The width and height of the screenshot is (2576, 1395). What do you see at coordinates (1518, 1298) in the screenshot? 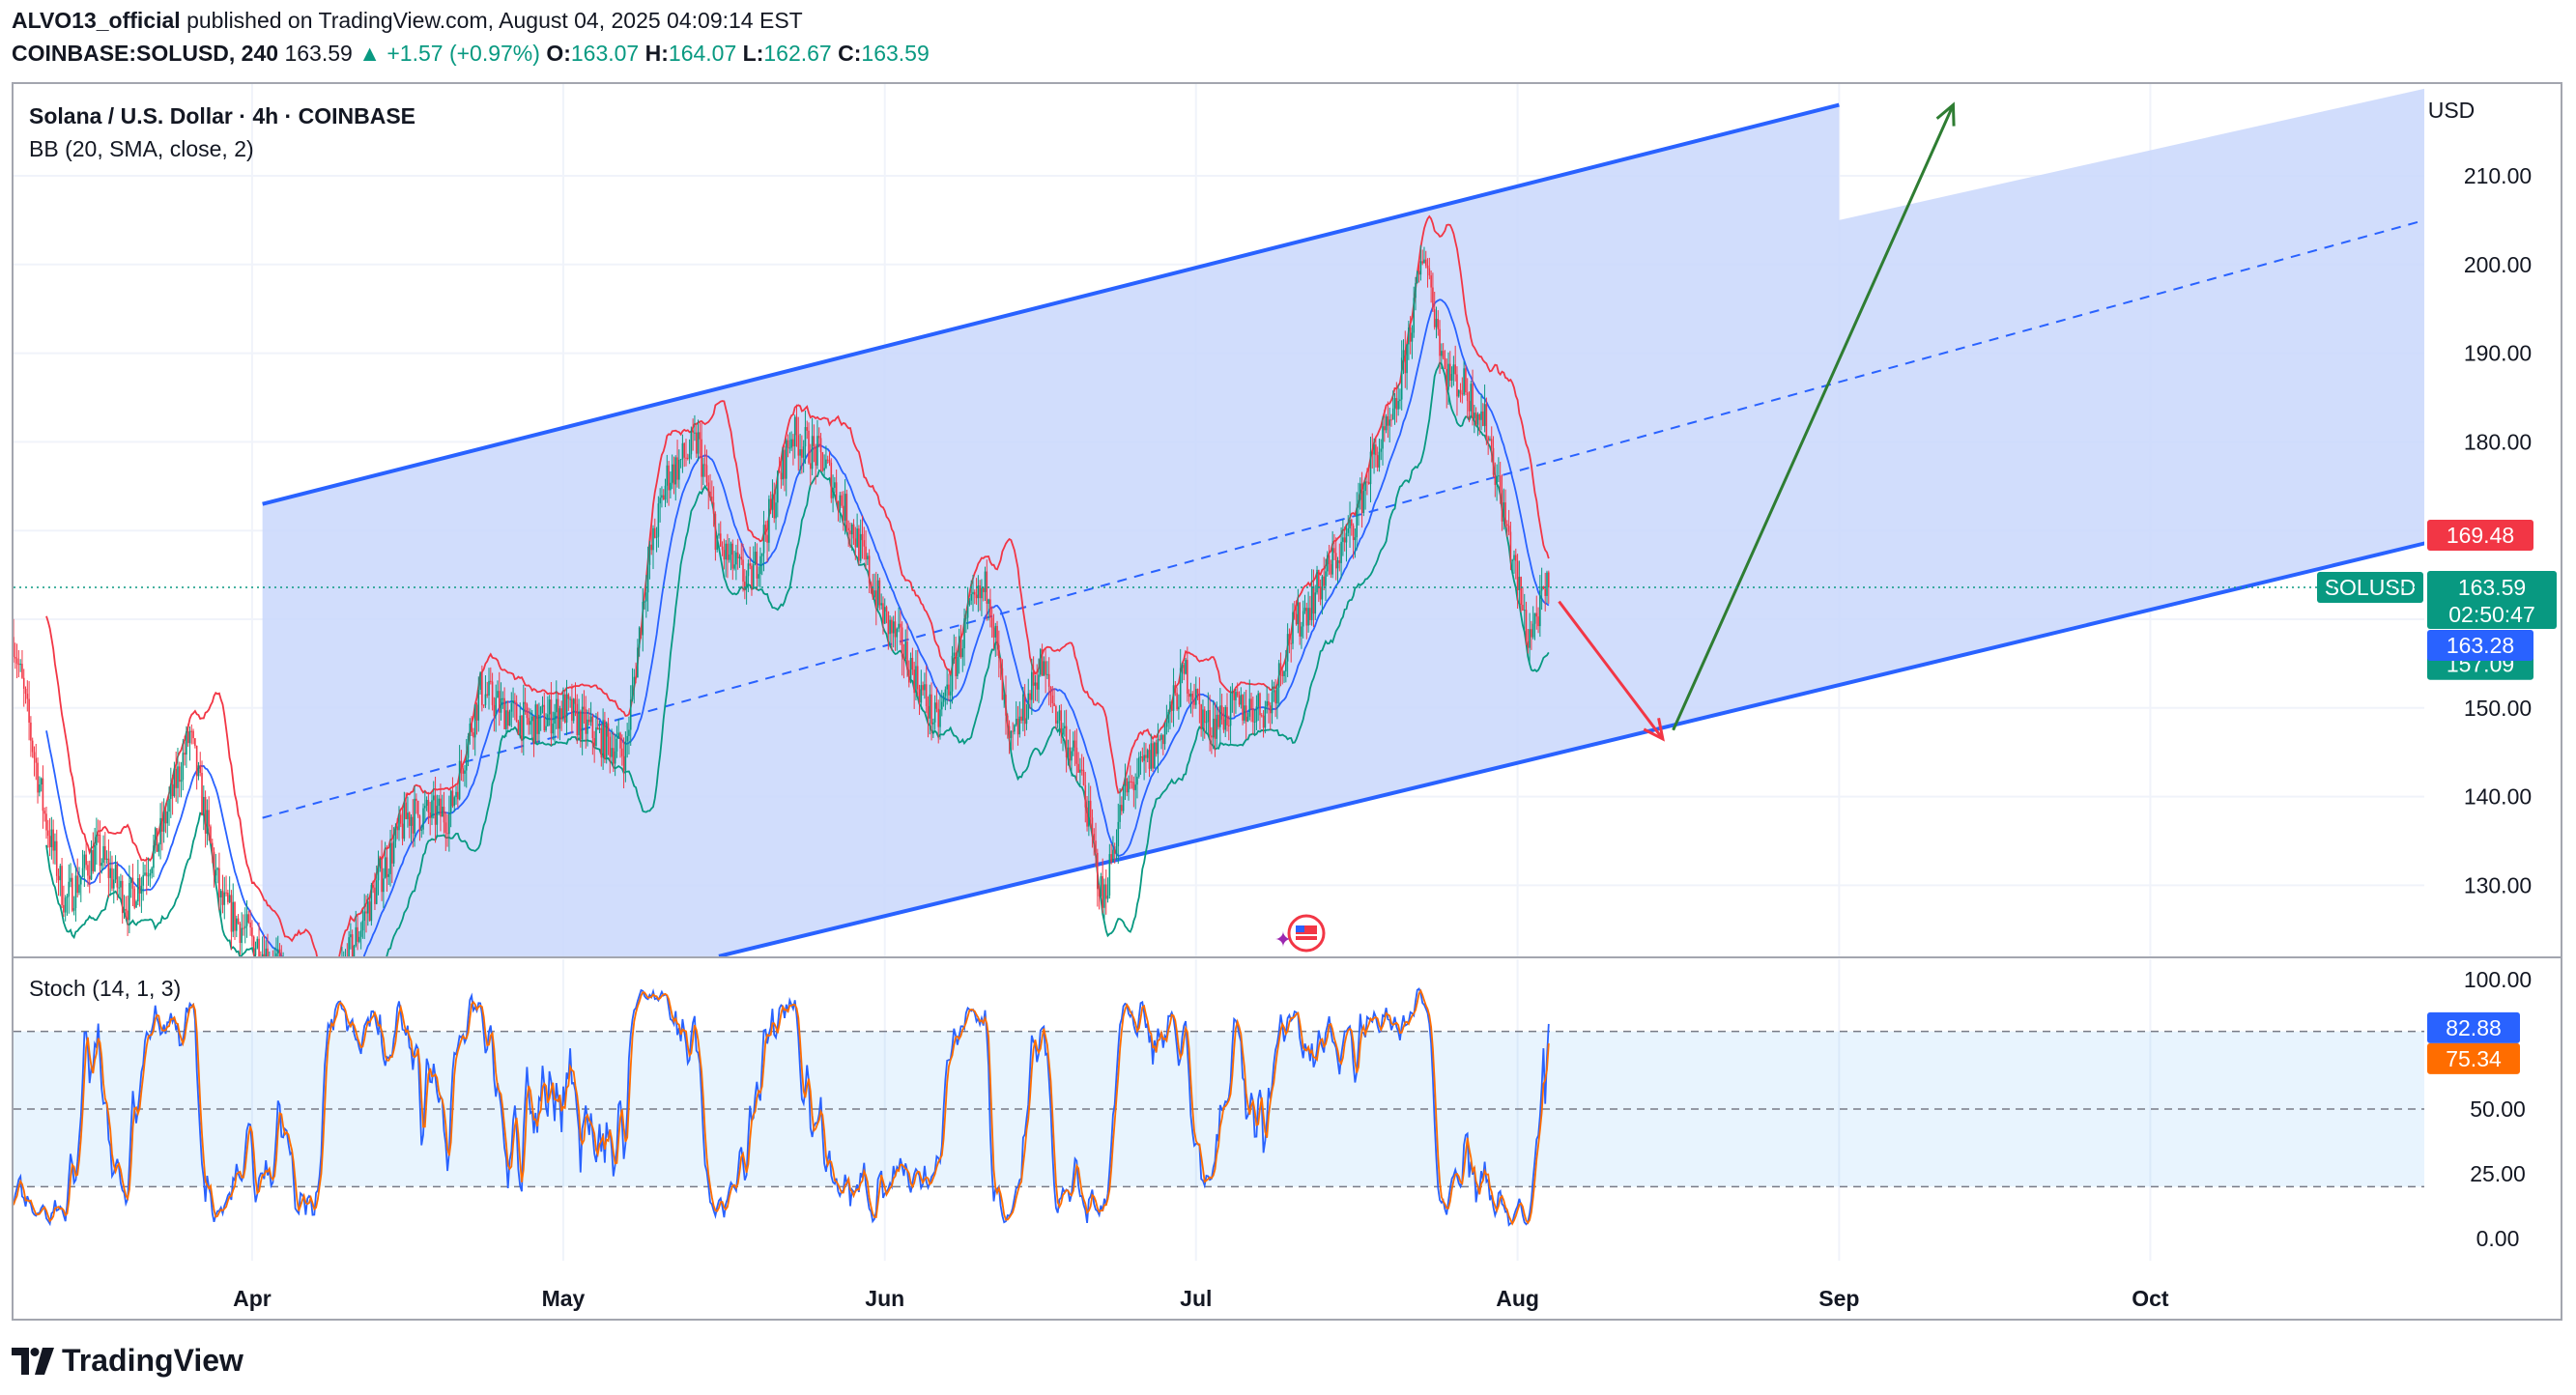
I see `x-tick-label: Aug` at bounding box center [1518, 1298].